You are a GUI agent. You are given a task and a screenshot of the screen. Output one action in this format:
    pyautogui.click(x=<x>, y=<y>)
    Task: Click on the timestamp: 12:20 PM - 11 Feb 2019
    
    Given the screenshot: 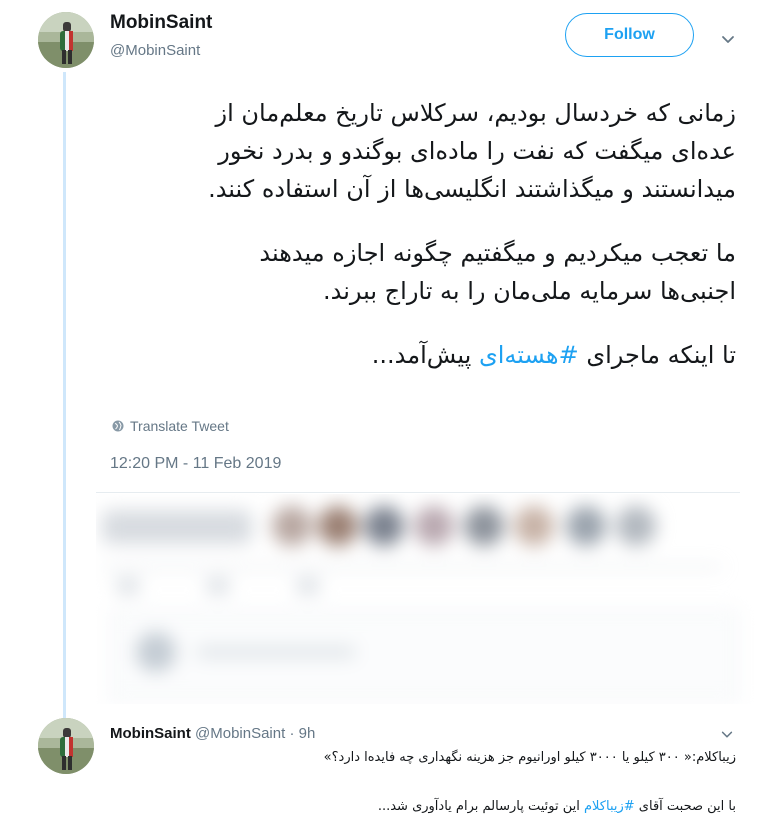 What is the action you would take?
    pyautogui.click(x=195, y=464)
    